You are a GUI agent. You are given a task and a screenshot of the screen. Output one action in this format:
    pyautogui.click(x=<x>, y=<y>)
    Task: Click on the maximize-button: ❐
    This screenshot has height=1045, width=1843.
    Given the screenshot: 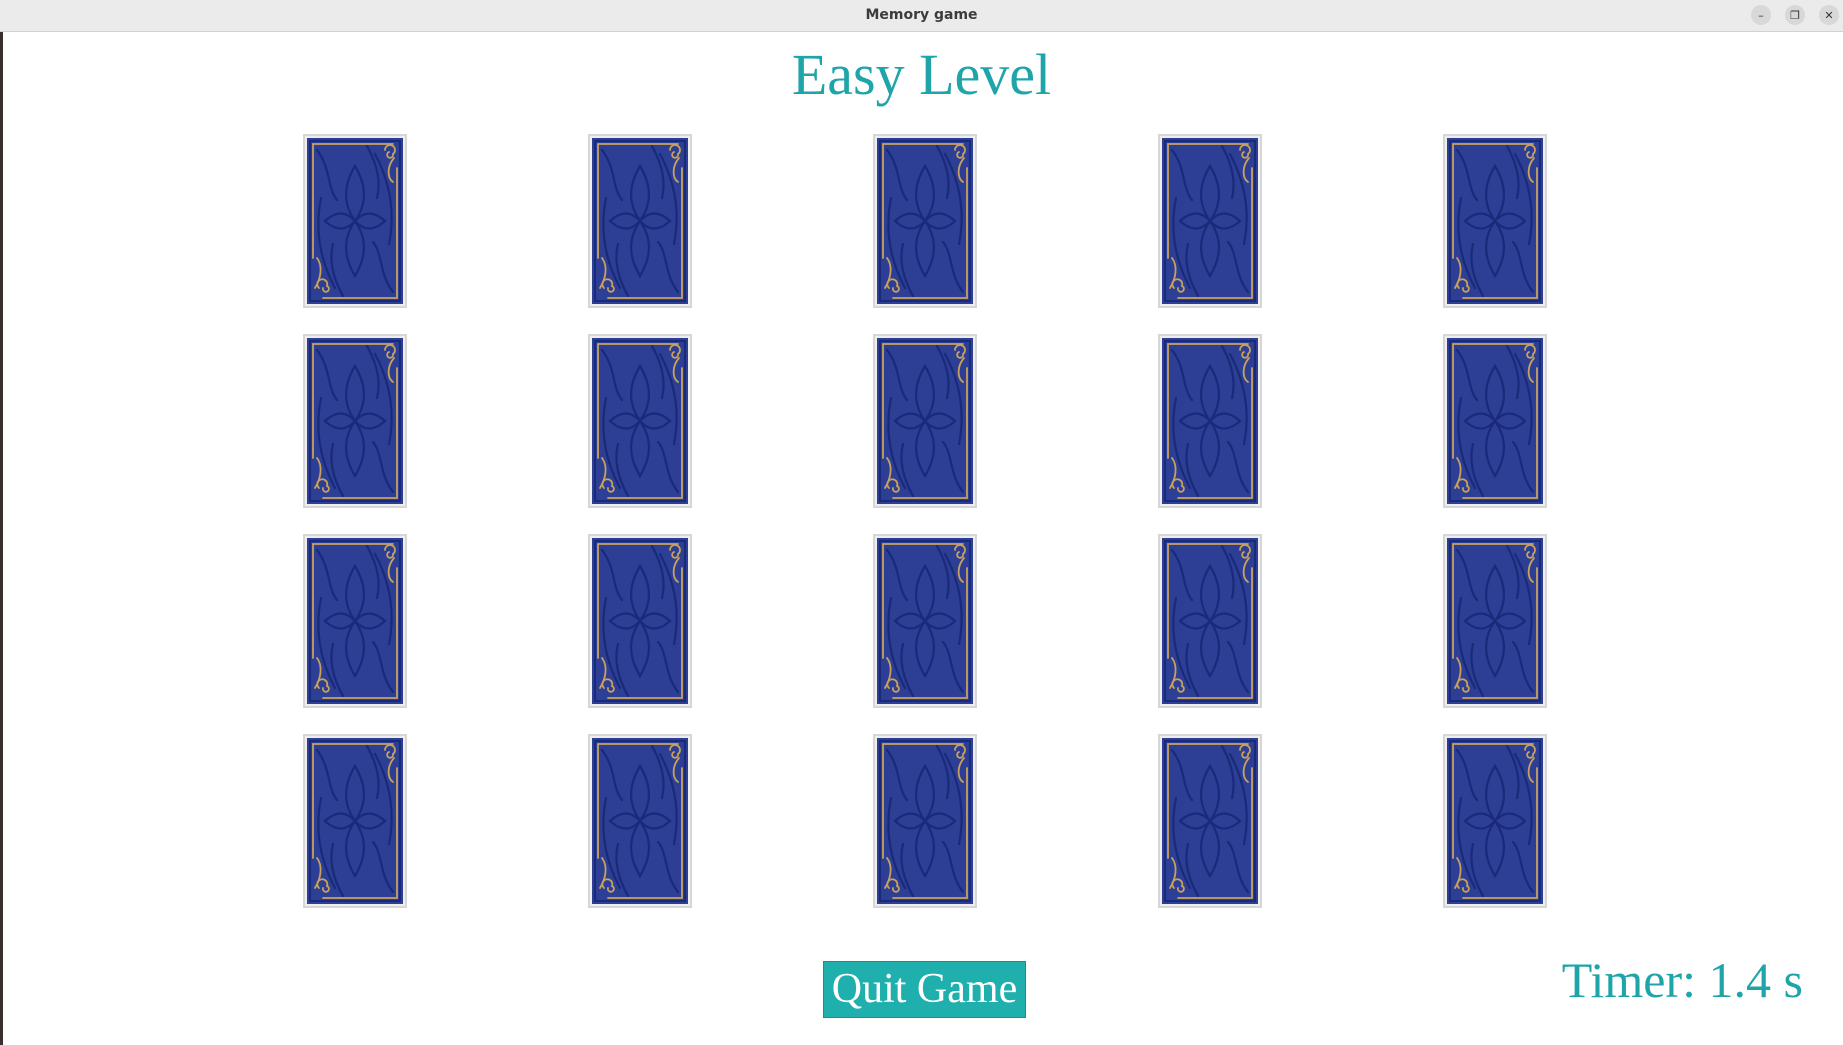 What is the action you would take?
    pyautogui.click(x=1795, y=15)
    